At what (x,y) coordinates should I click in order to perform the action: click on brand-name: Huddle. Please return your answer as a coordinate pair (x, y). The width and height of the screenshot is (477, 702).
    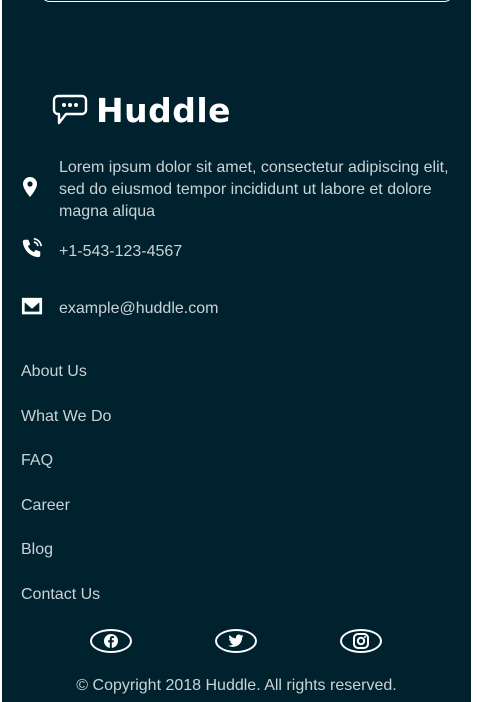
    Looking at the image, I should click on (164, 110).